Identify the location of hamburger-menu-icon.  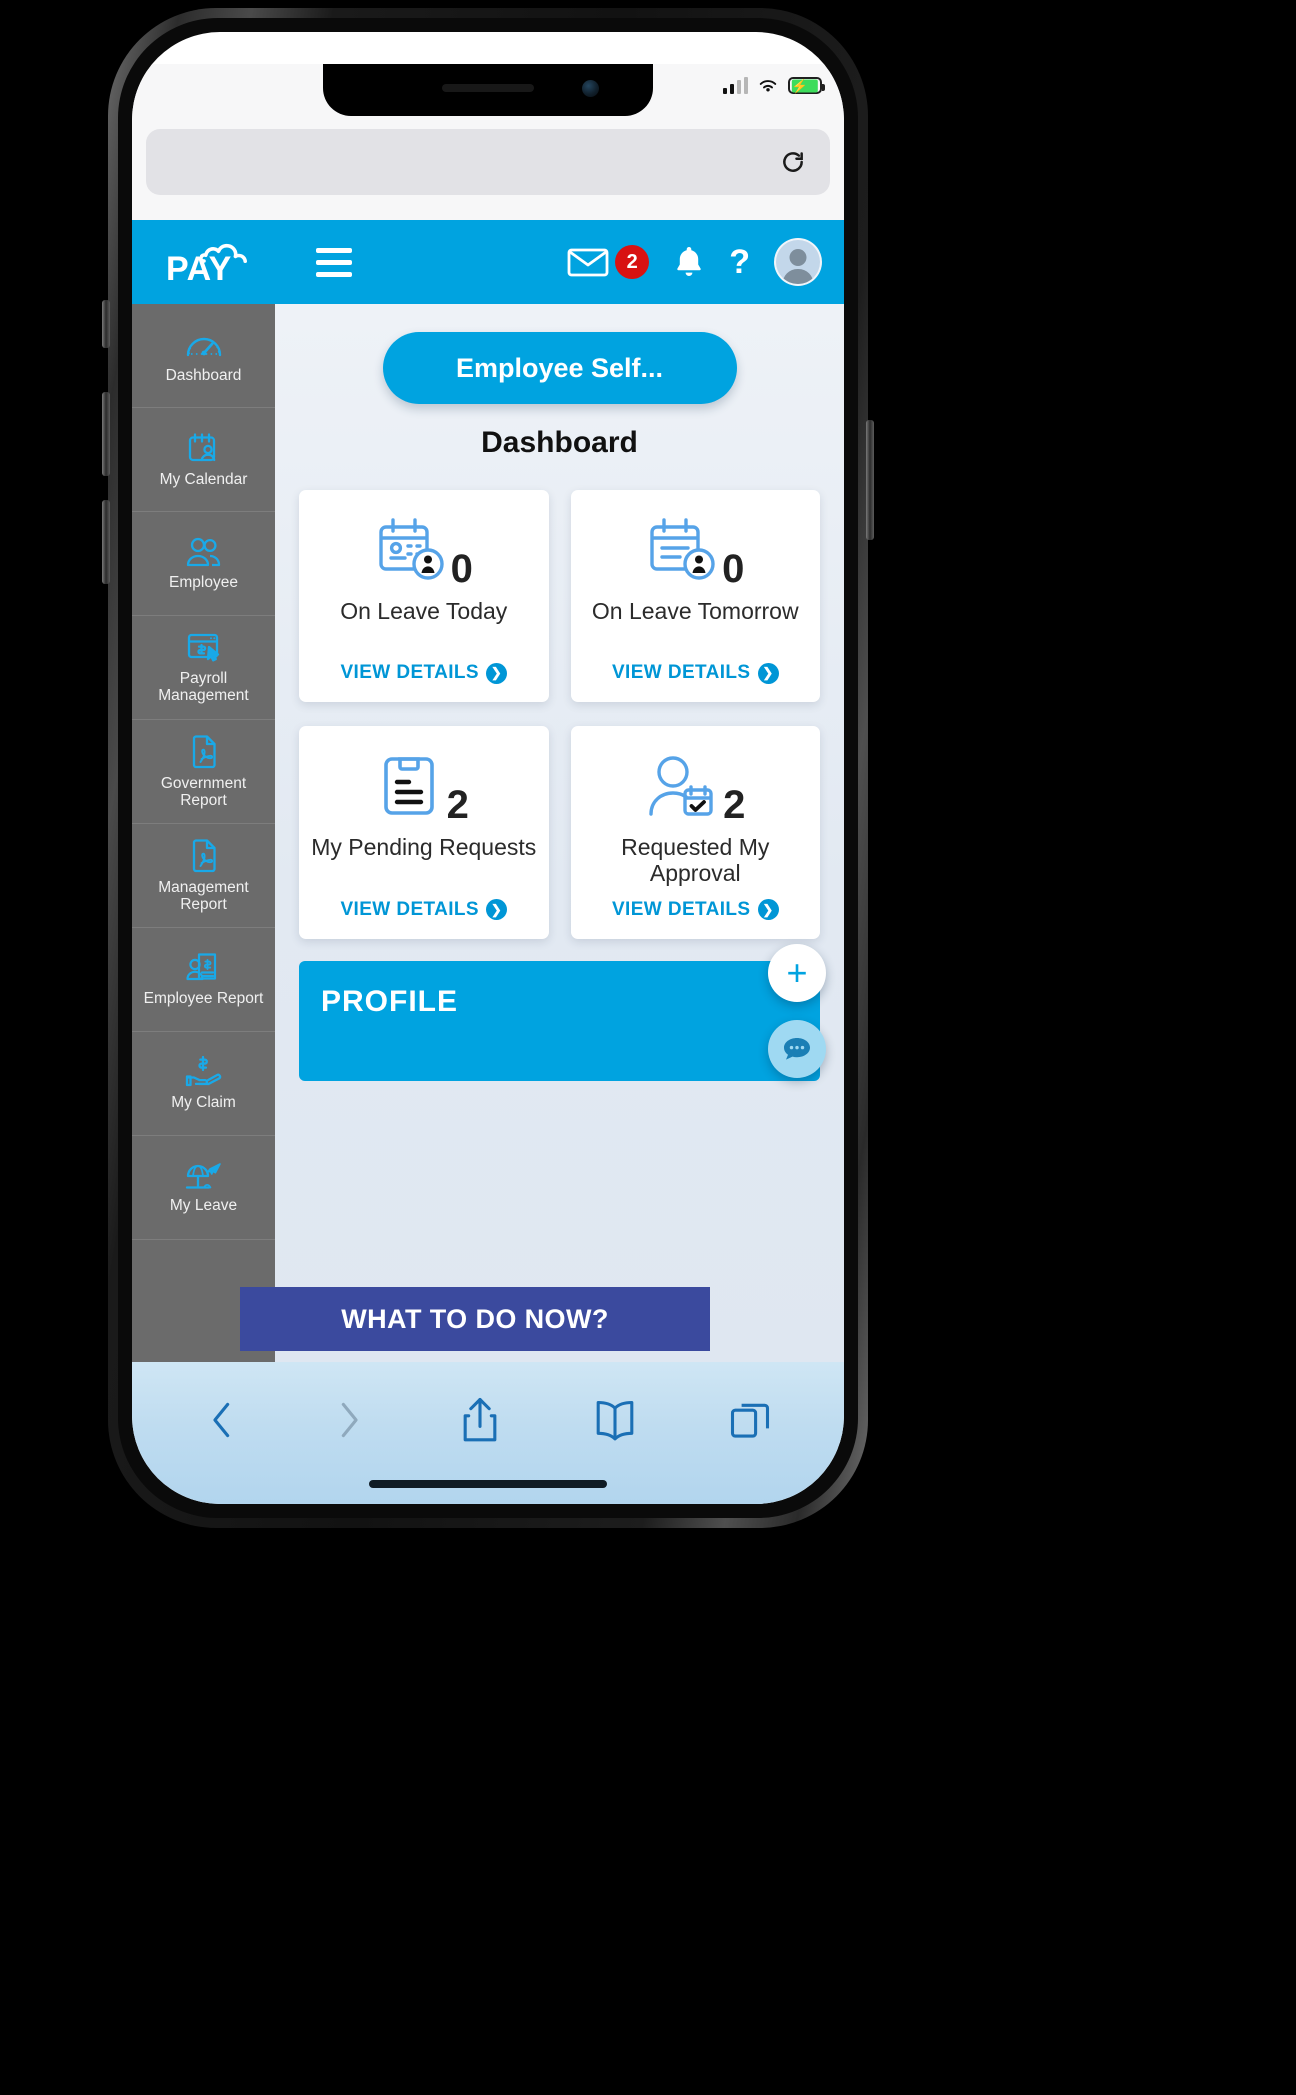
(334, 262).